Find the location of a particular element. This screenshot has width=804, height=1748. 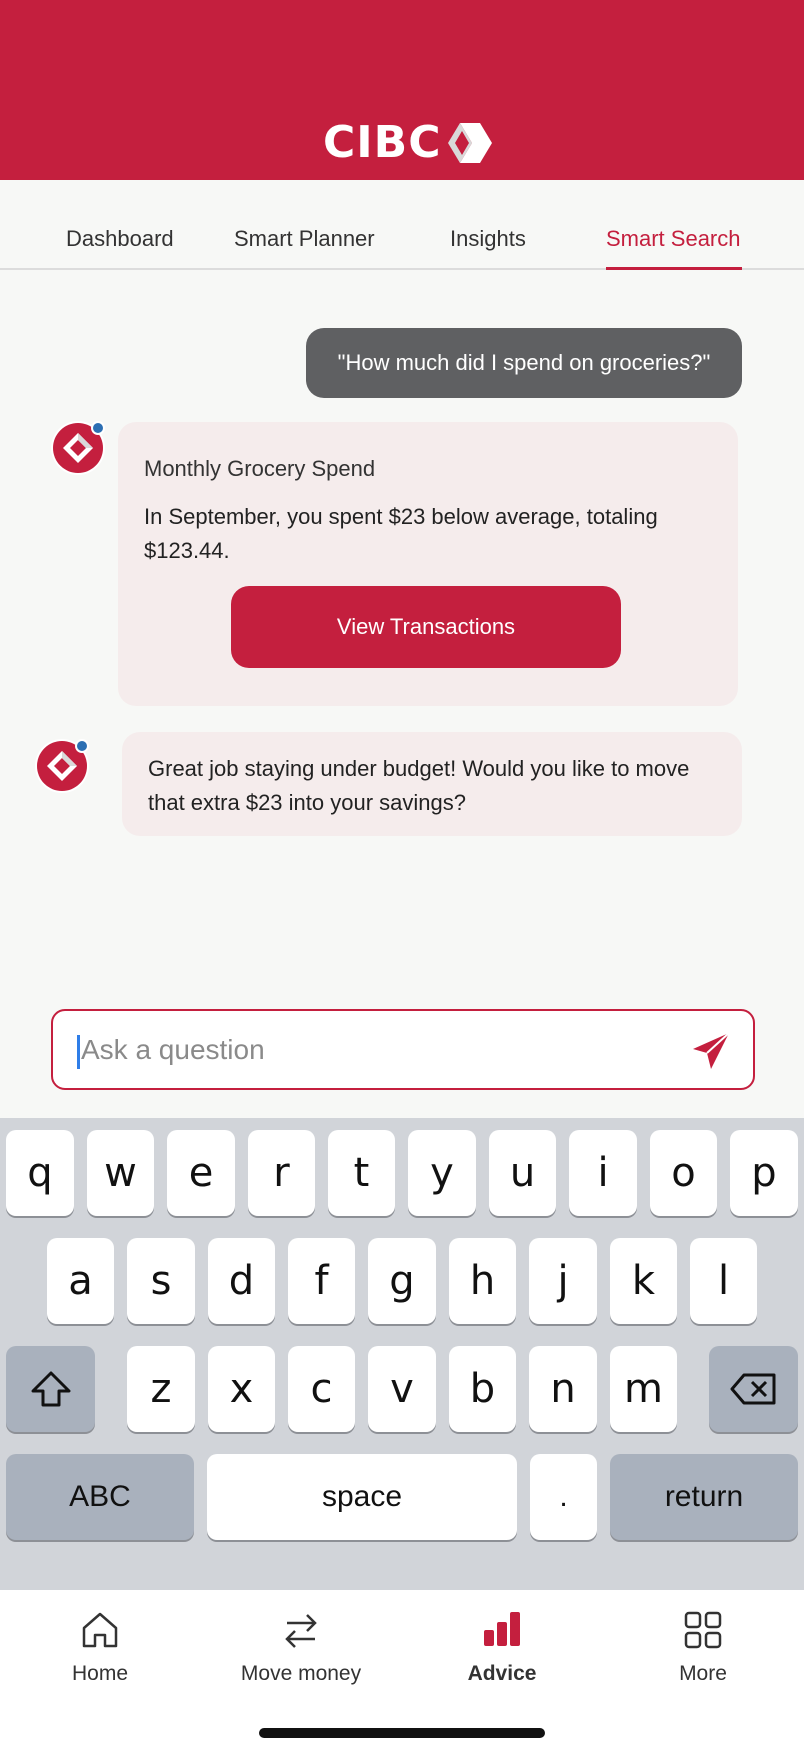

nav-more: More is located at coordinates (703, 1658).